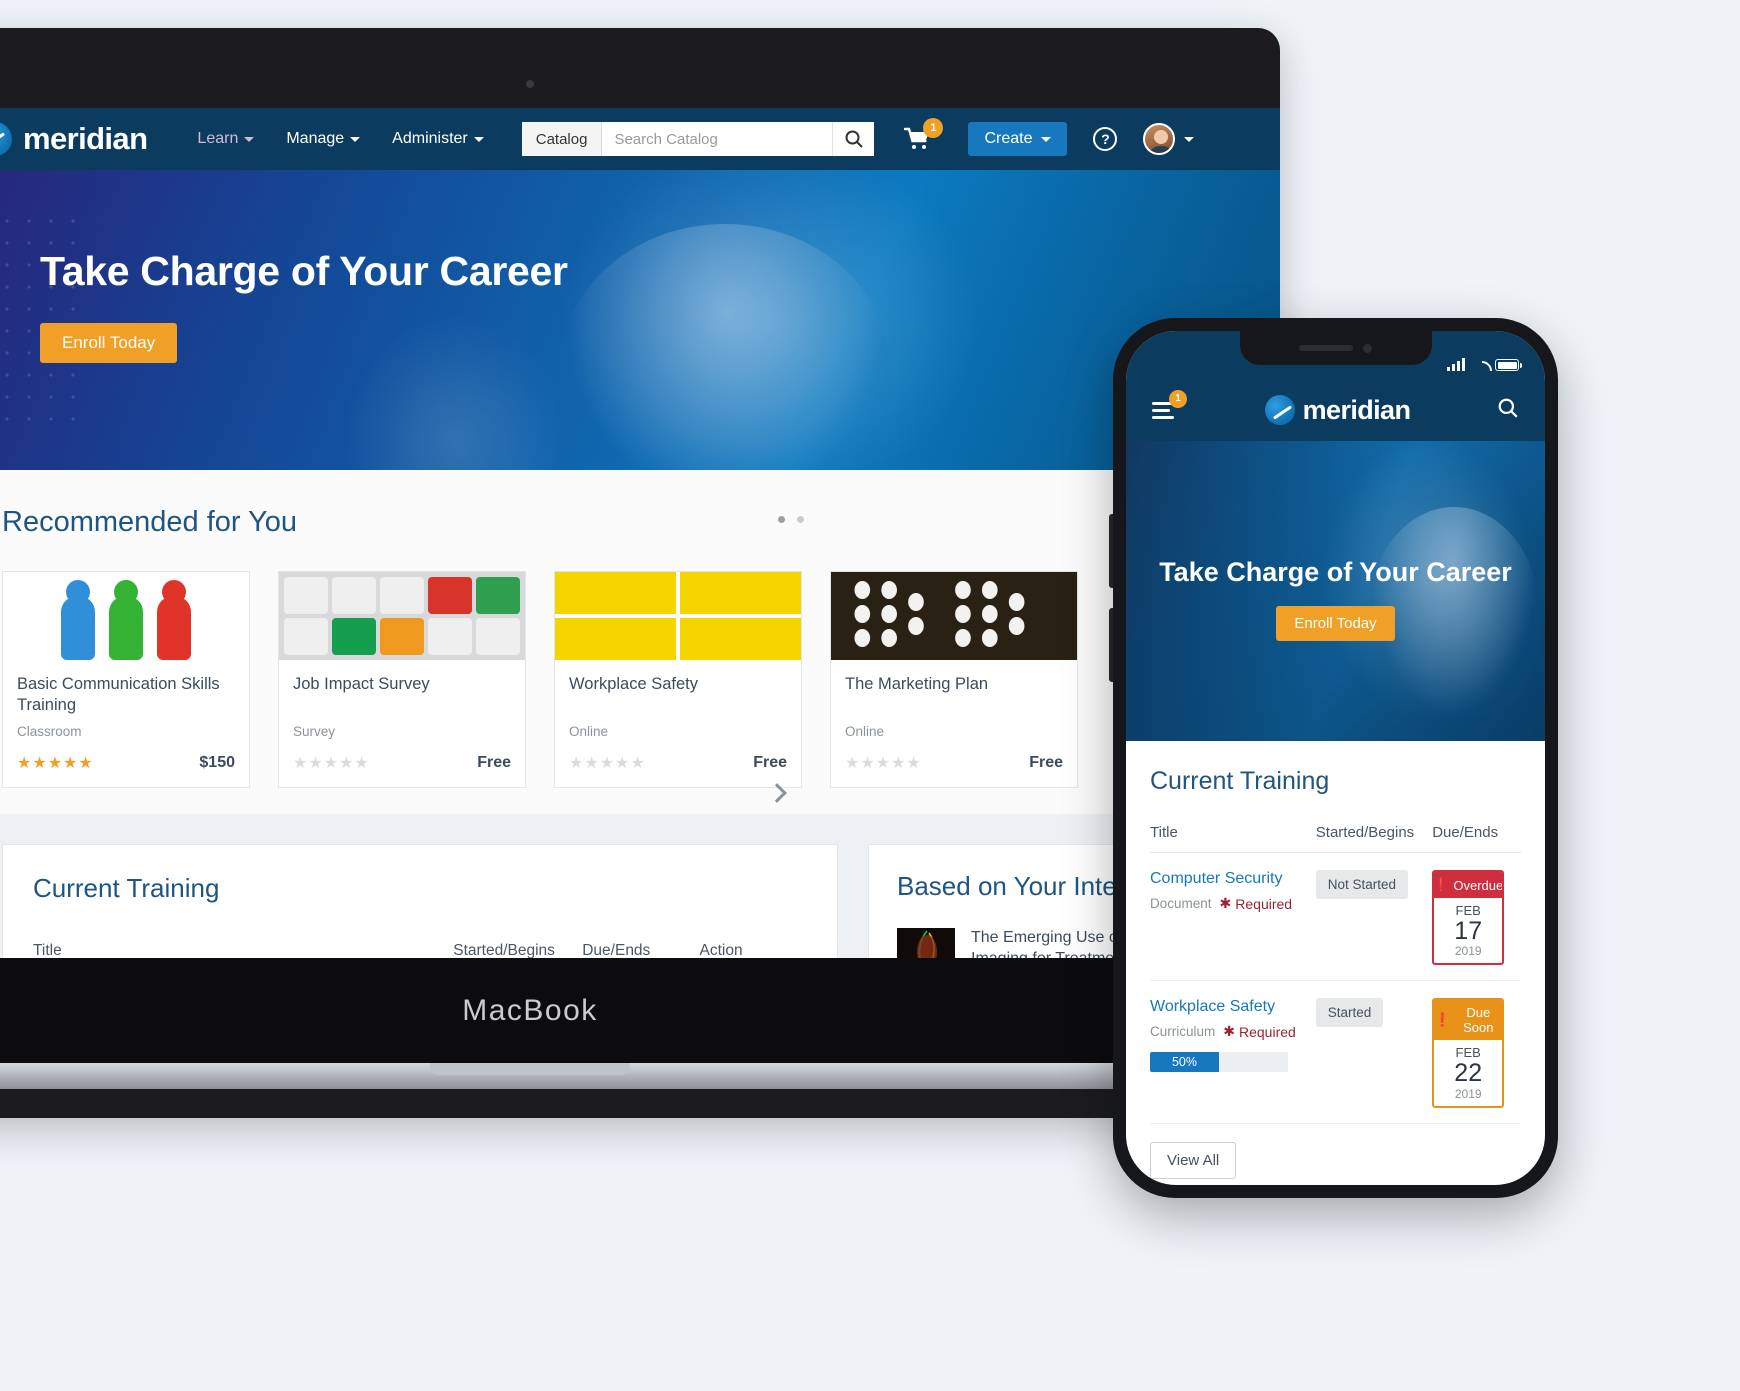 This screenshot has width=1740, height=1391. Describe the element at coordinates (1468, 918) in the screenshot. I see `due-date-card: ❗ Overdue FEB 17 2019` at that location.